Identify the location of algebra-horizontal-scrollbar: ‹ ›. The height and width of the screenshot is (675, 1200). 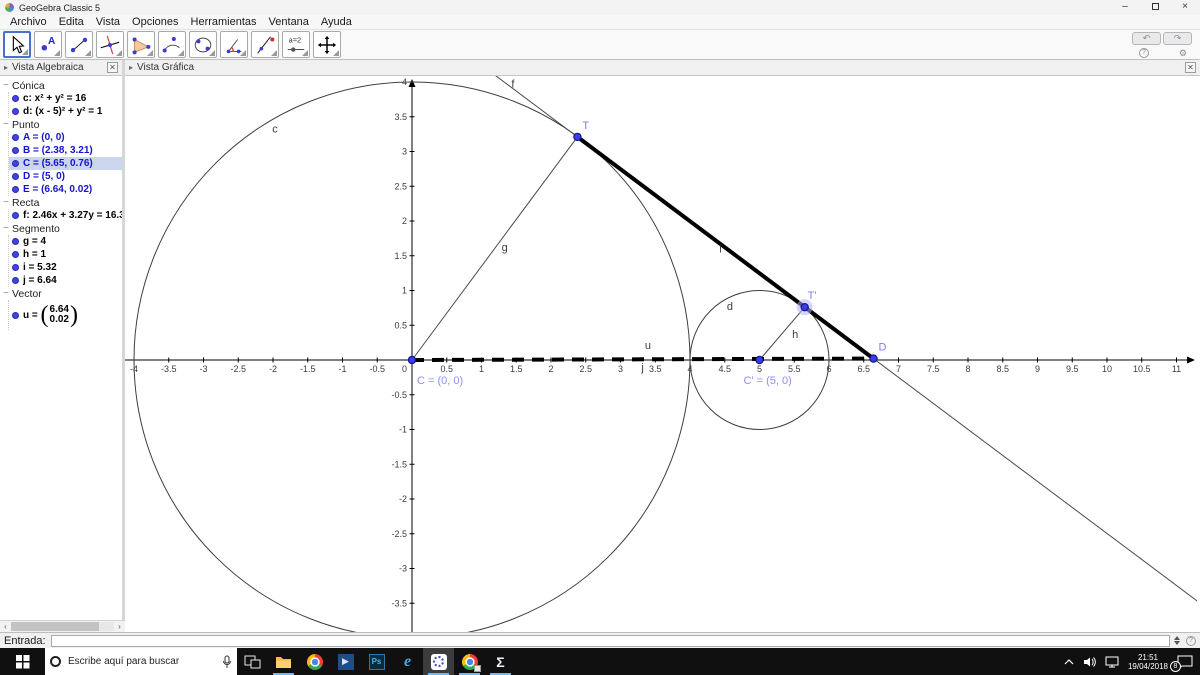
(62, 626).